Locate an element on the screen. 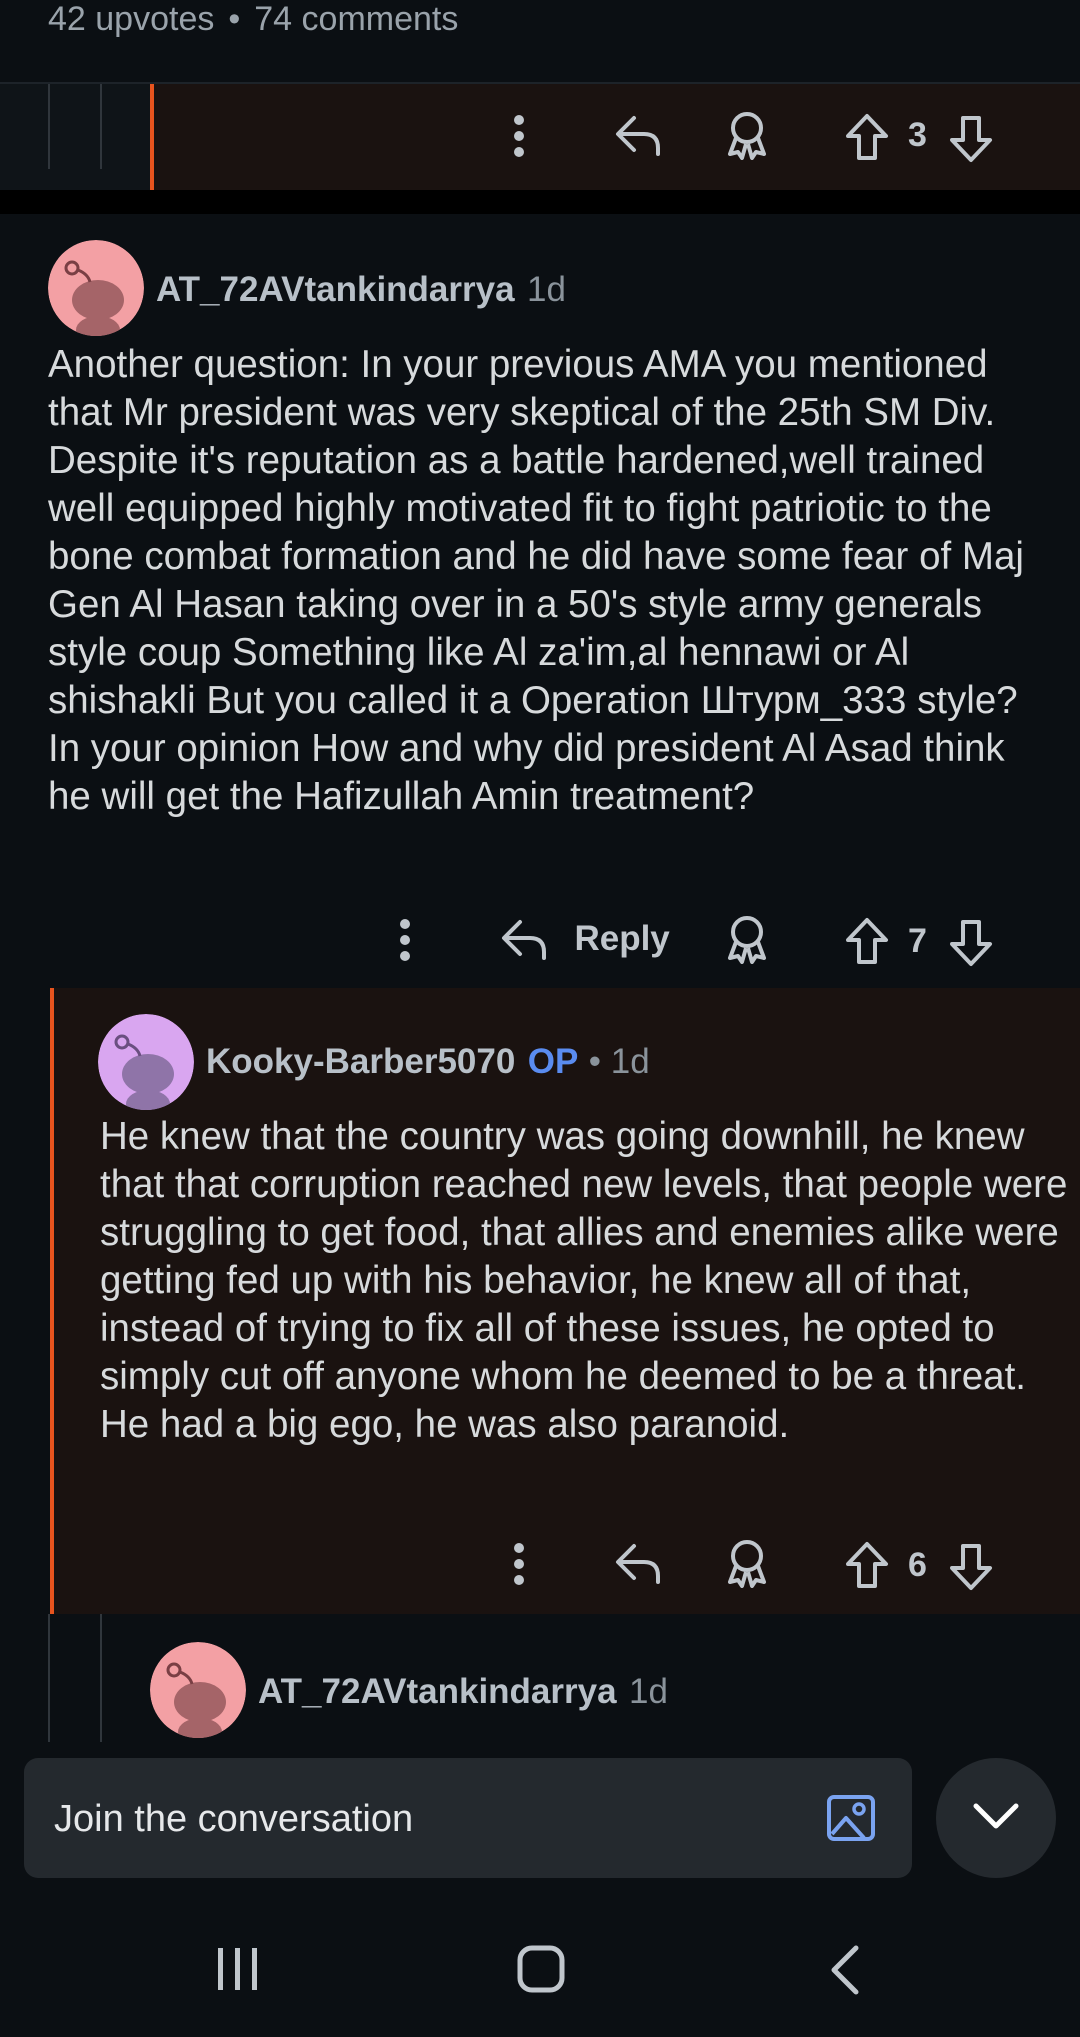  reply-button: Reply is located at coordinates (585, 939).